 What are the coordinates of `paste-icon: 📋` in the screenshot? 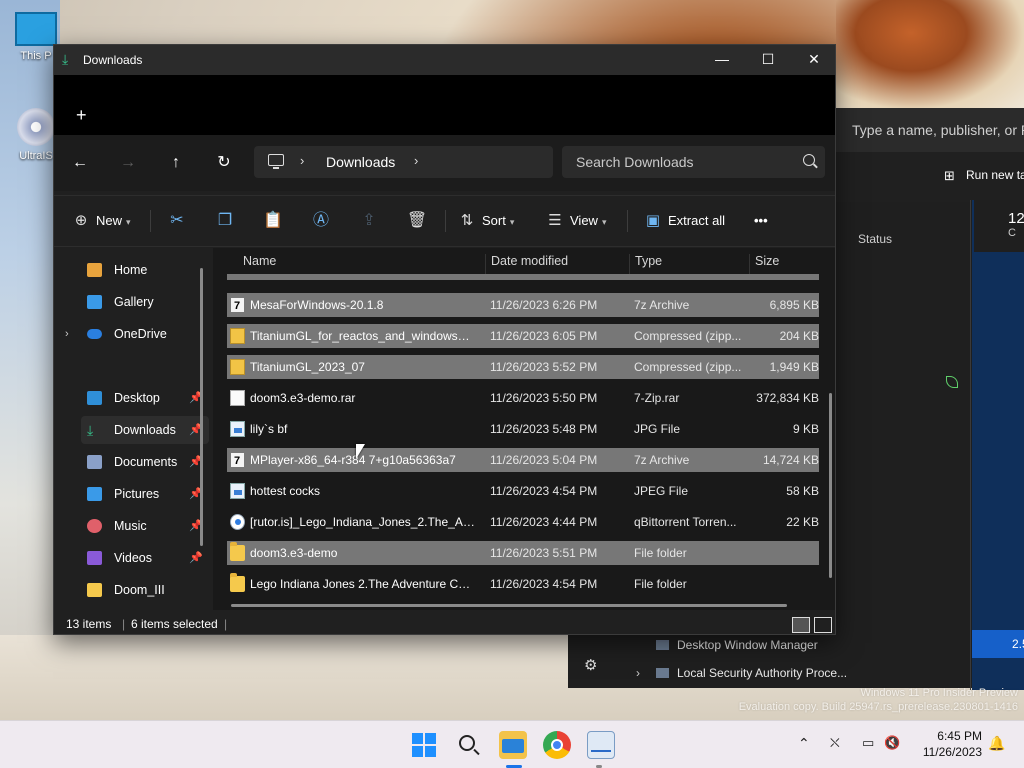 It's located at (273, 221).